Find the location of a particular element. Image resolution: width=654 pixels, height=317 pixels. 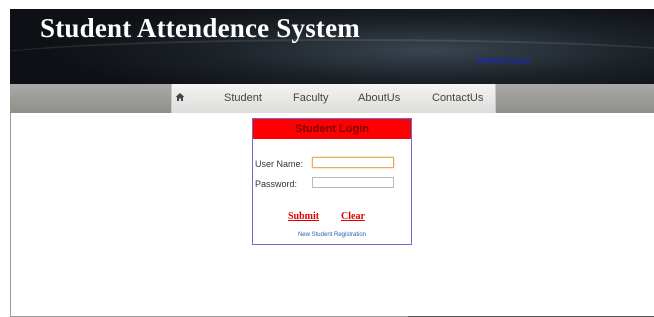

clear-button: Clear is located at coordinates (353, 216).